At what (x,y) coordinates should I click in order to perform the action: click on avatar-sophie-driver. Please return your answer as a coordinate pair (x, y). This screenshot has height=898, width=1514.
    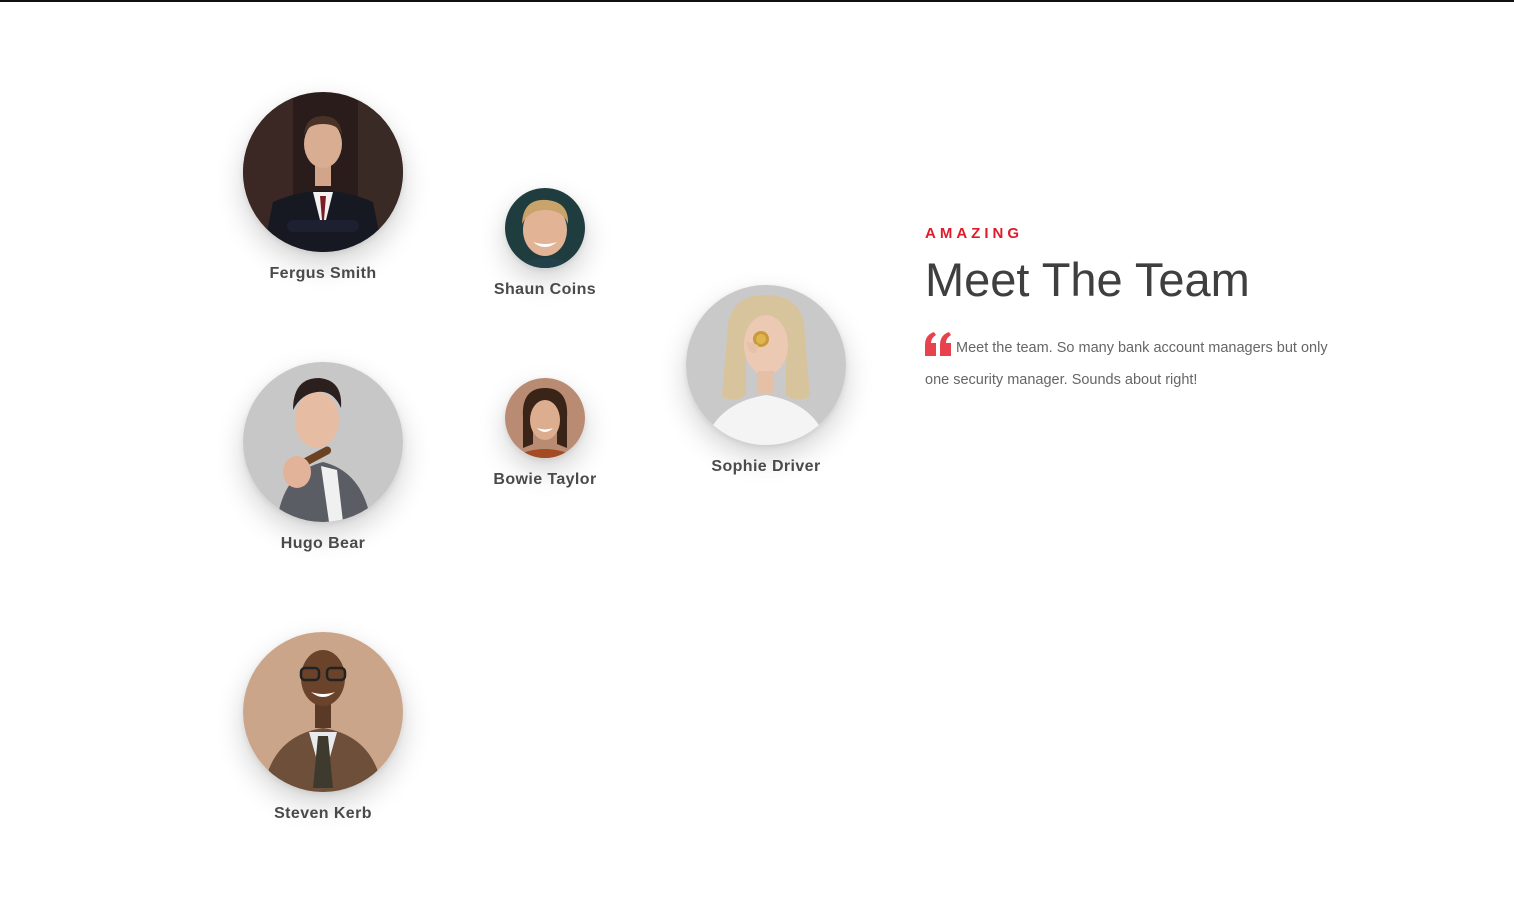
    Looking at the image, I should click on (766, 365).